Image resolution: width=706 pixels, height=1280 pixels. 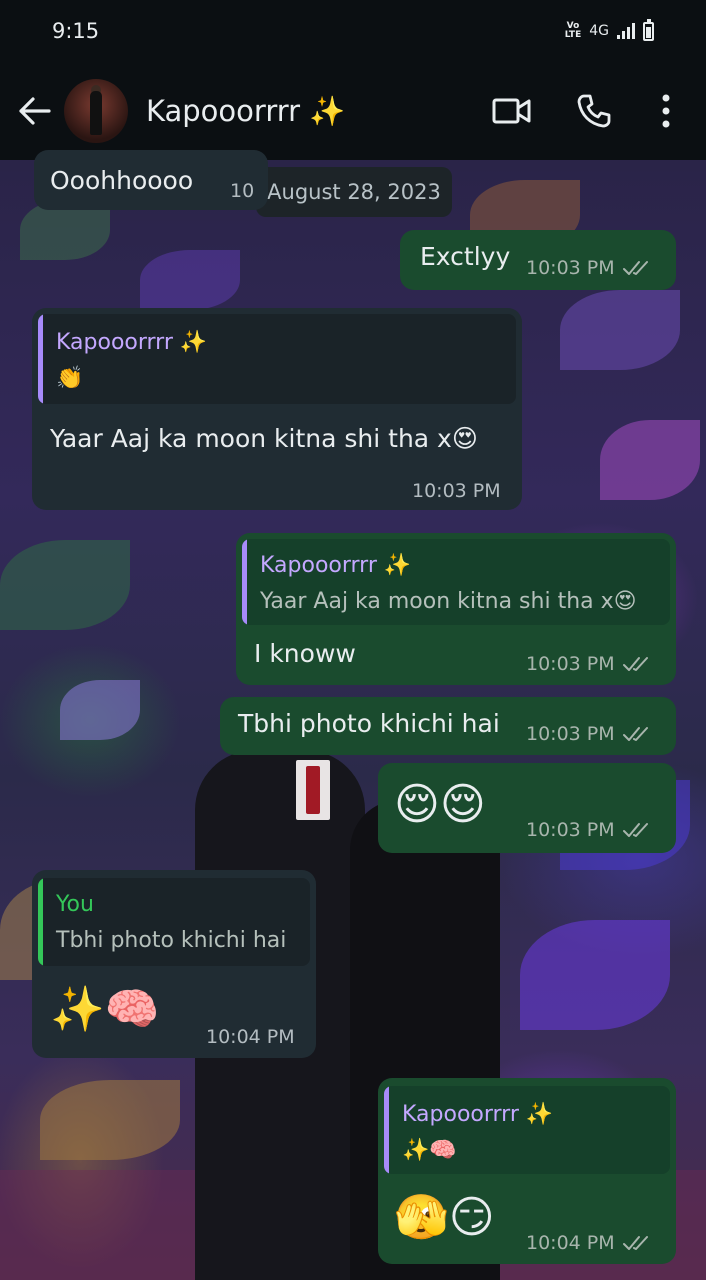 What do you see at coordinates (626, 31) in the screenshot?
I see `signal-icon` at bounding box center [626, 31].